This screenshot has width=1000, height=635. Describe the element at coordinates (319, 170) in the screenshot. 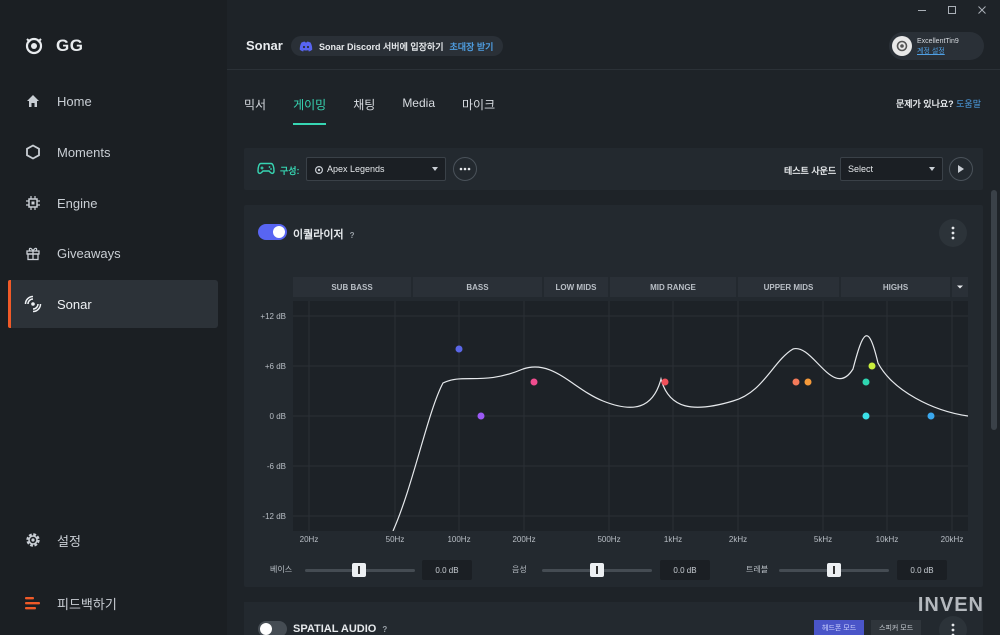

I see `steelseries-preset-icon` at that location.